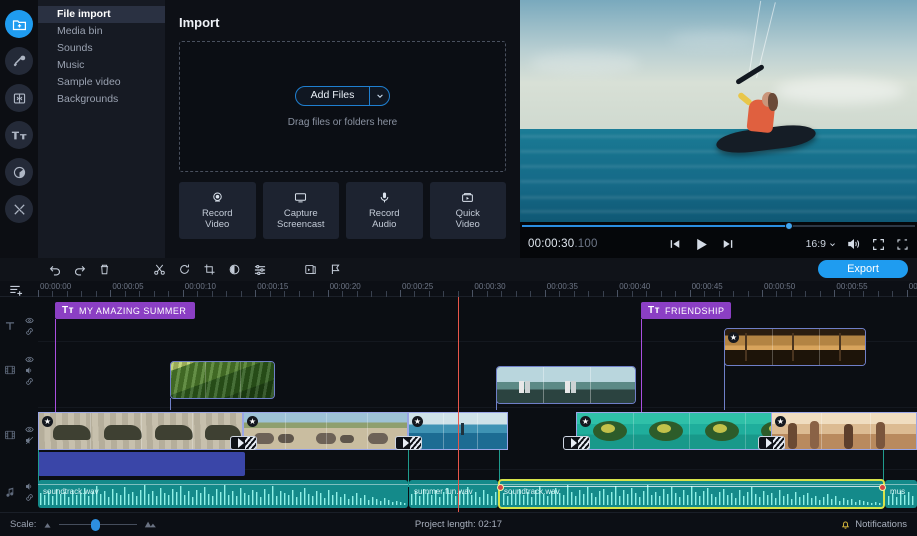  I want to click on marker-icon, so click(335, 269).